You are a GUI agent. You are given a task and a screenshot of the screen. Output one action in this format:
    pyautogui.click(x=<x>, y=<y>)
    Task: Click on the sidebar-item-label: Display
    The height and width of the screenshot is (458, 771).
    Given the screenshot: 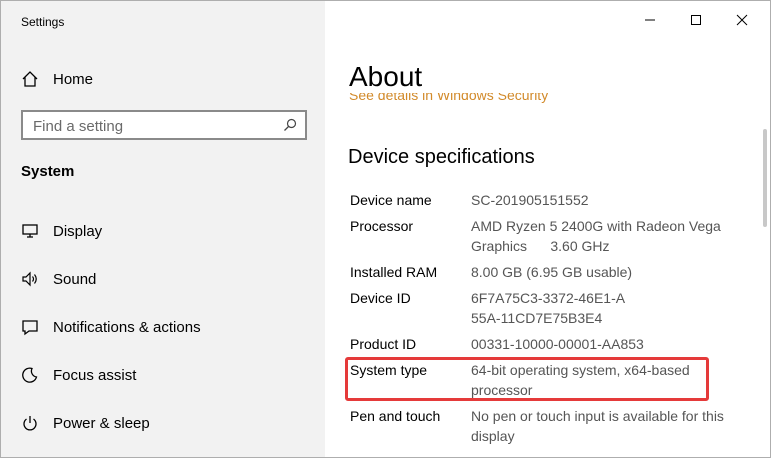 What is the action you would take?
    pyautogui.click(x=78, y=231)
    